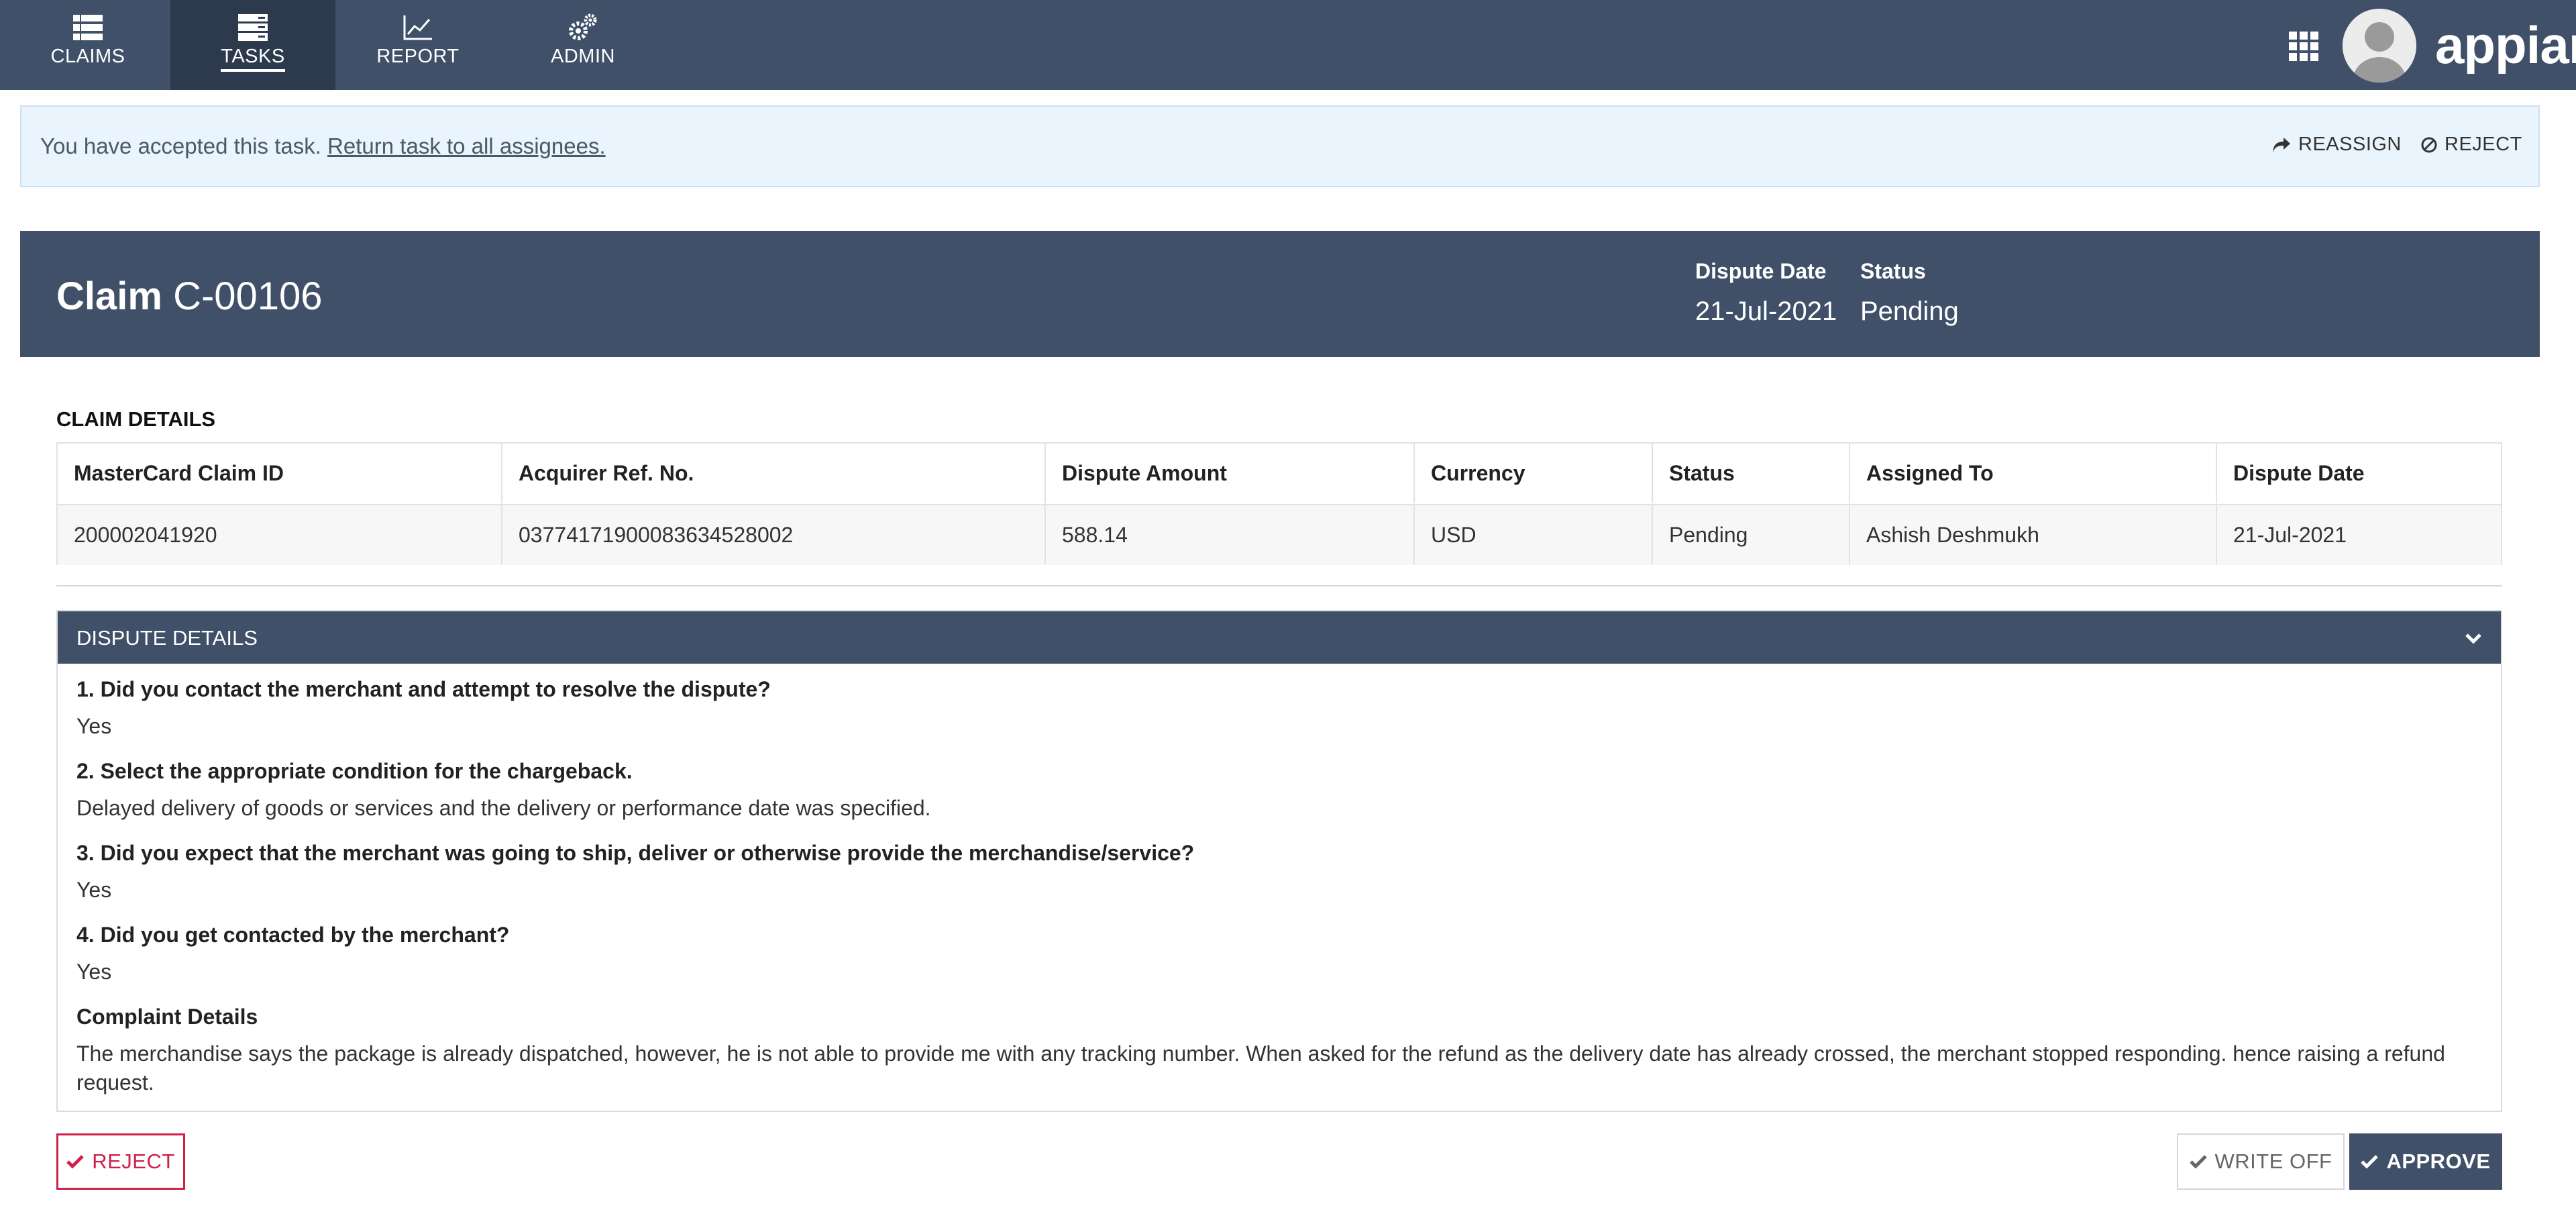 Image resolution: width=2576 pixels, height=1222 pixels. I want to click on write-off-button: WRITE OFF, so click(2261, 1161).